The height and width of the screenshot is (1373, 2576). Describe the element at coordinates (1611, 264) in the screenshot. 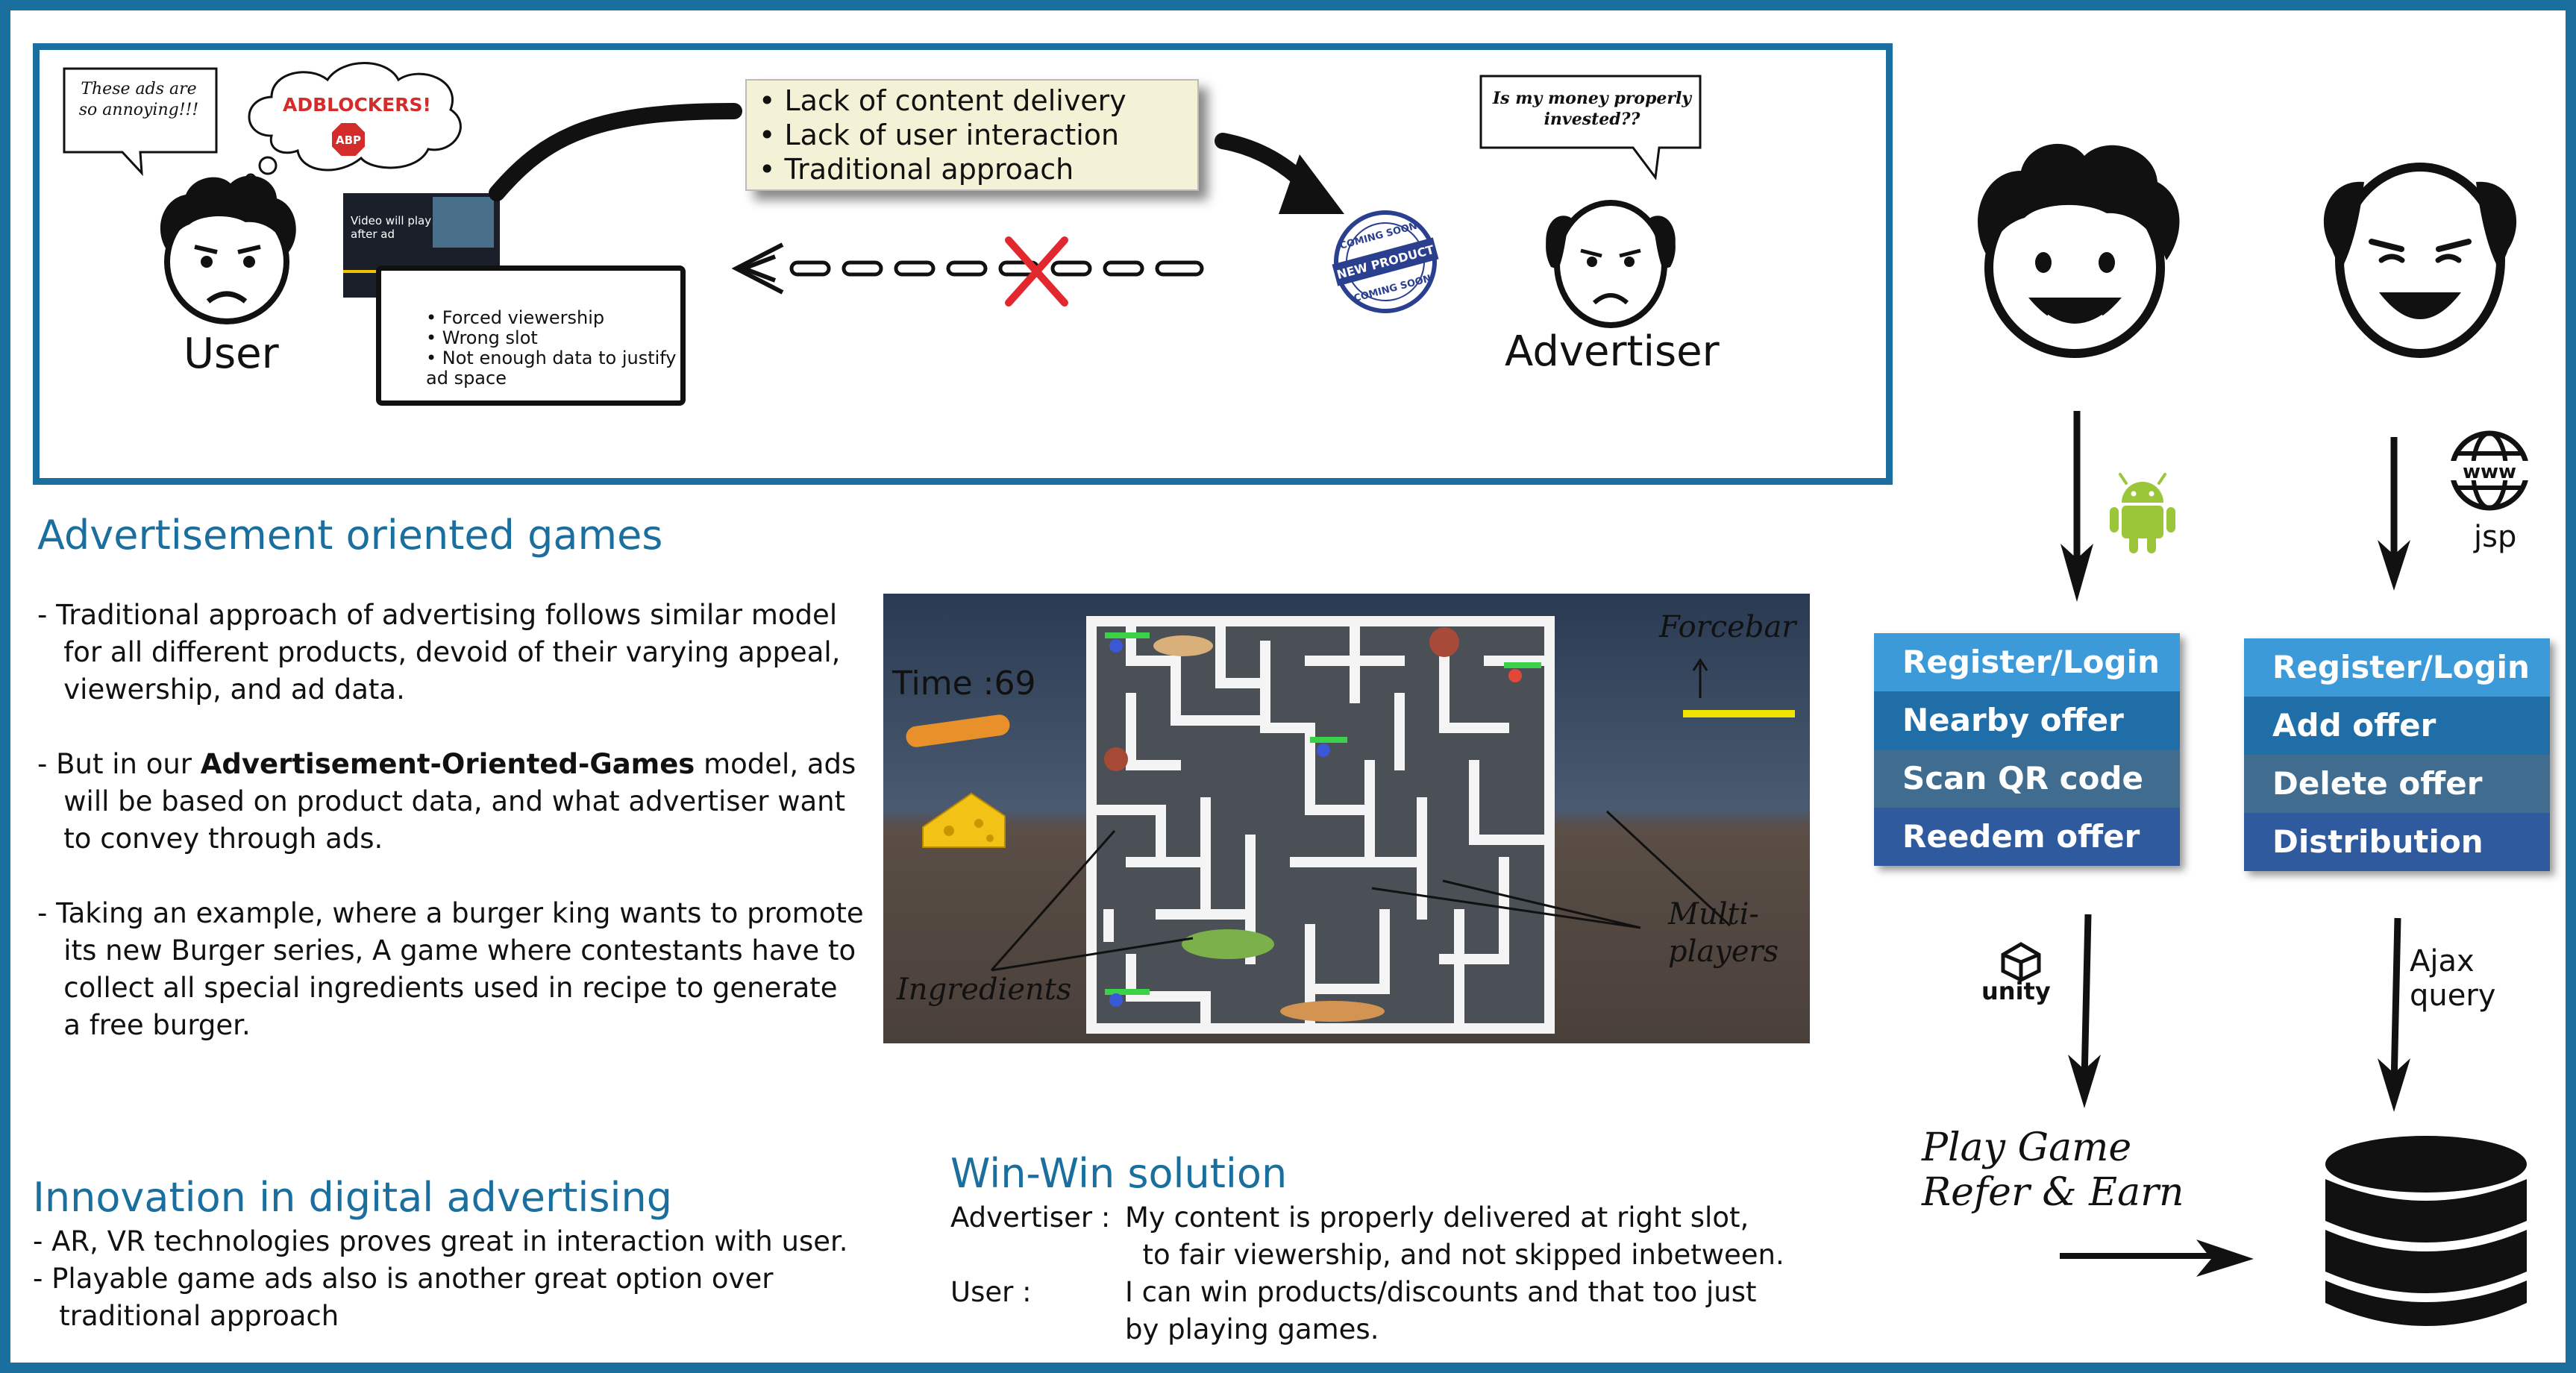

I see `sad-advertiser-face-icon` at that location.